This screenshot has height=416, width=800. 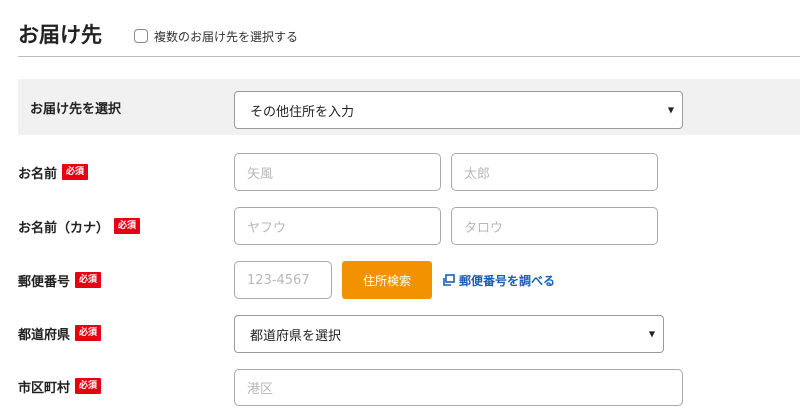 I want to click on address-search-button: 住所検索, so click(x=387, y=280).